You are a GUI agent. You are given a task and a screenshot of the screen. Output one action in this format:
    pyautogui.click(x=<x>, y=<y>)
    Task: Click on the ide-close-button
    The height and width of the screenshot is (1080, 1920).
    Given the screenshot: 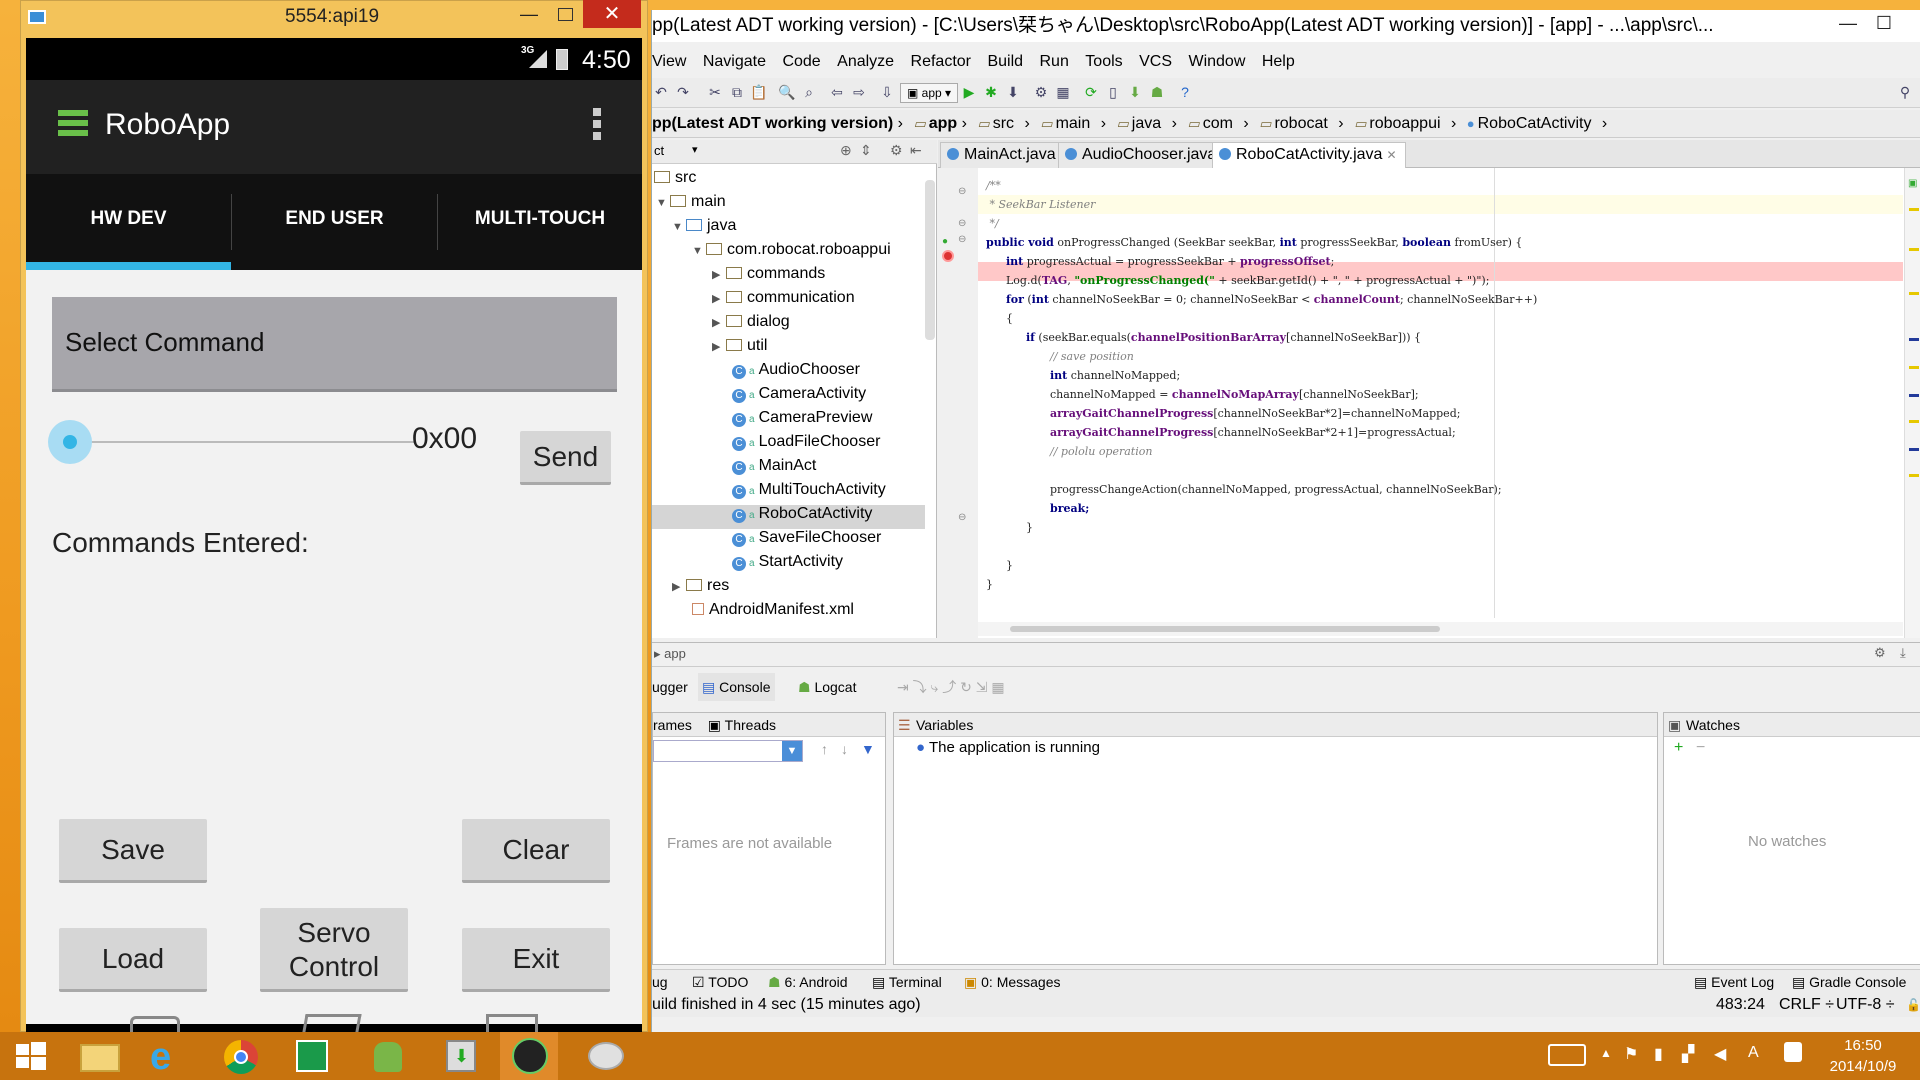 What is the action you would take?
    pyautogui.click(x=1911, y=23)
    